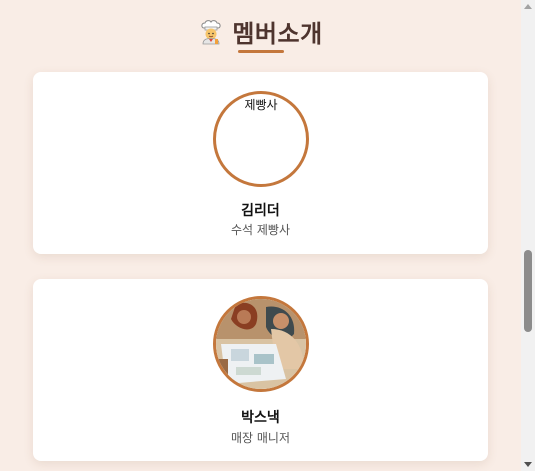  What do you see at coordinates (260, 438) in the screenshot?
I see `member-role: 매장 매니저` at bounding box center [260, 438].